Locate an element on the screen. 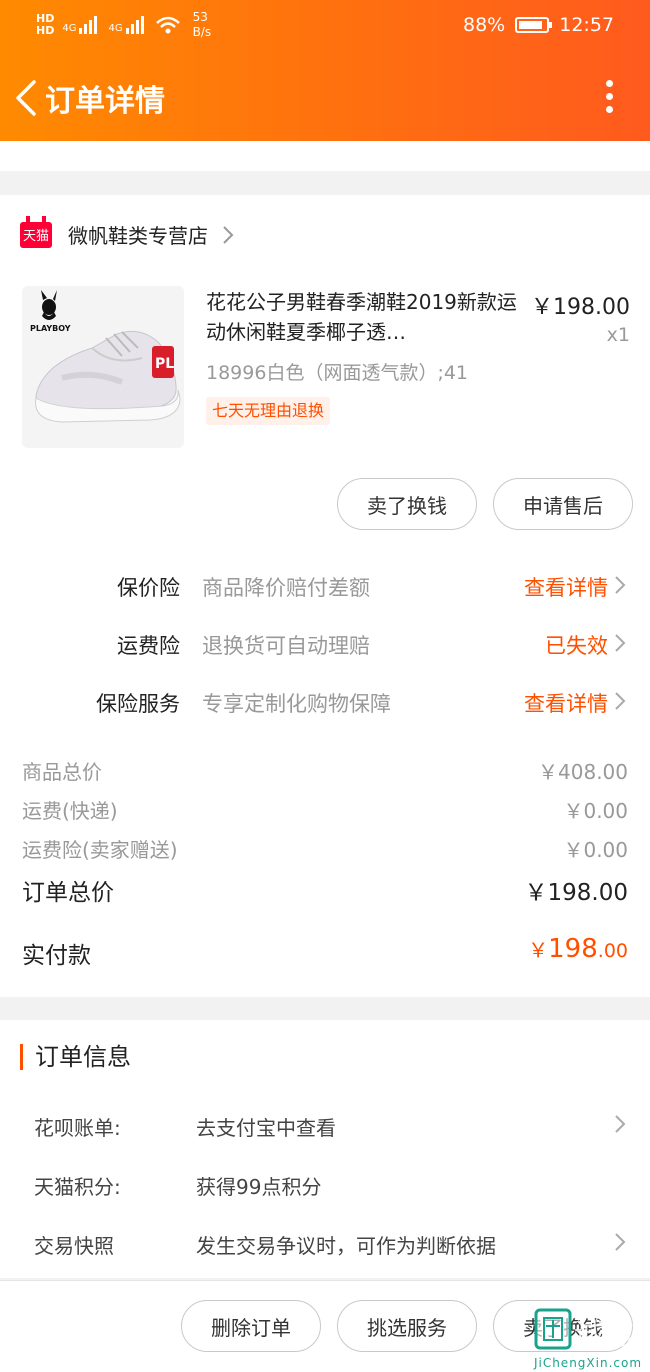  shipping-insurance-status: 已失效 is located at coordinates (576, 645).